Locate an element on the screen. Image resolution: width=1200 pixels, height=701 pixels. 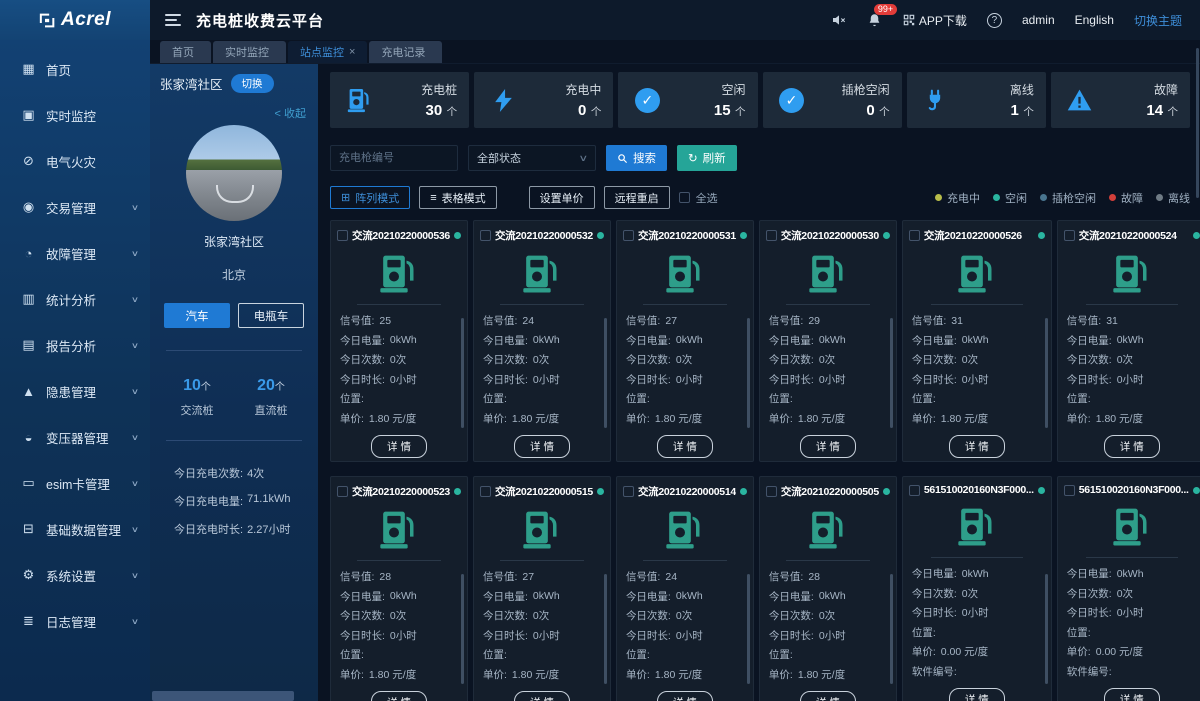
app-download-link: APP下载 is located at coordinates (934, 20).